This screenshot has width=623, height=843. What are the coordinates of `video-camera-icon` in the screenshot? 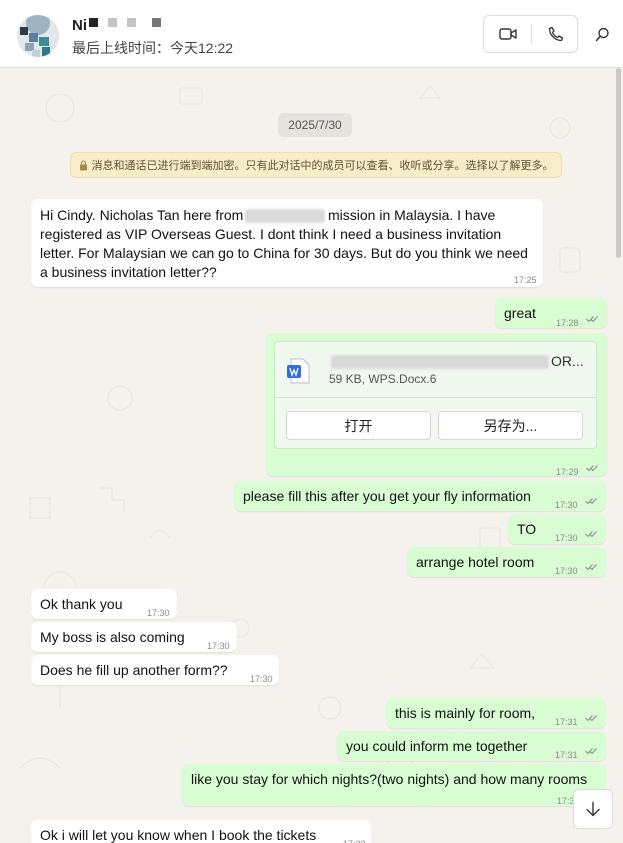 It's located at (507, 34).